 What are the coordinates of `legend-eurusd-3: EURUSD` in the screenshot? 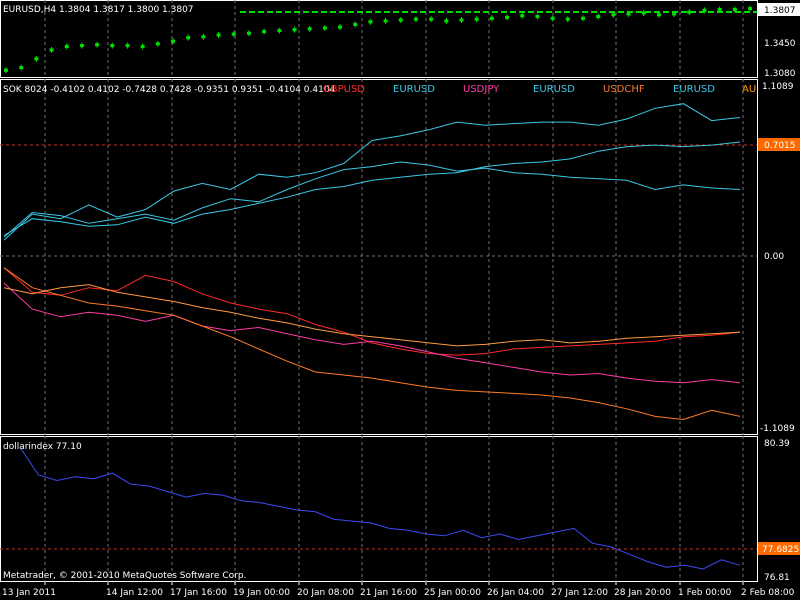 It's located at (694, 89).